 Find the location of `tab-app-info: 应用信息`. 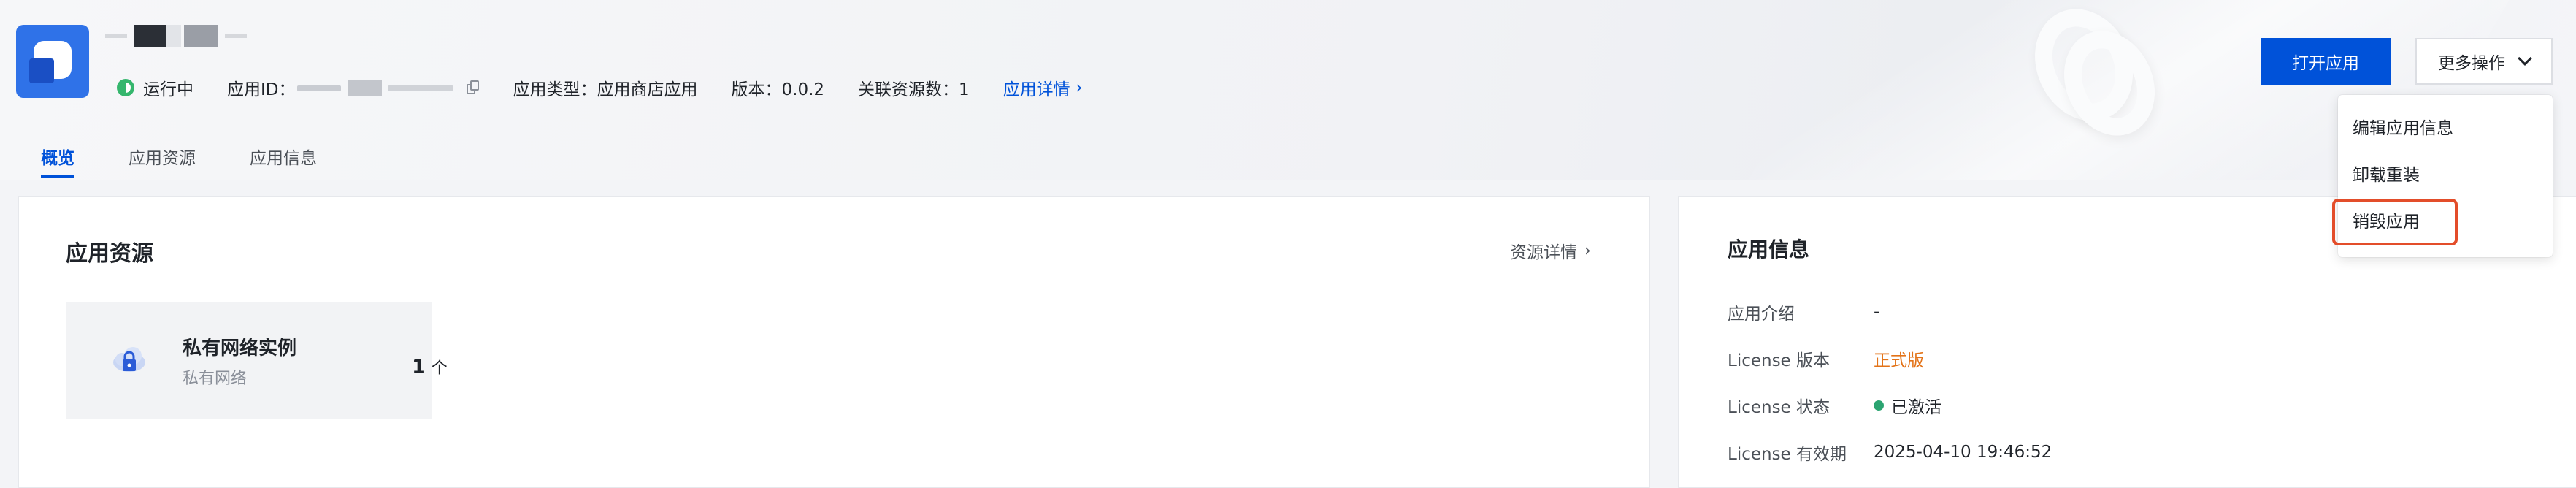

tab-app-info: 应用信息 is located at coordinates (283, 161).